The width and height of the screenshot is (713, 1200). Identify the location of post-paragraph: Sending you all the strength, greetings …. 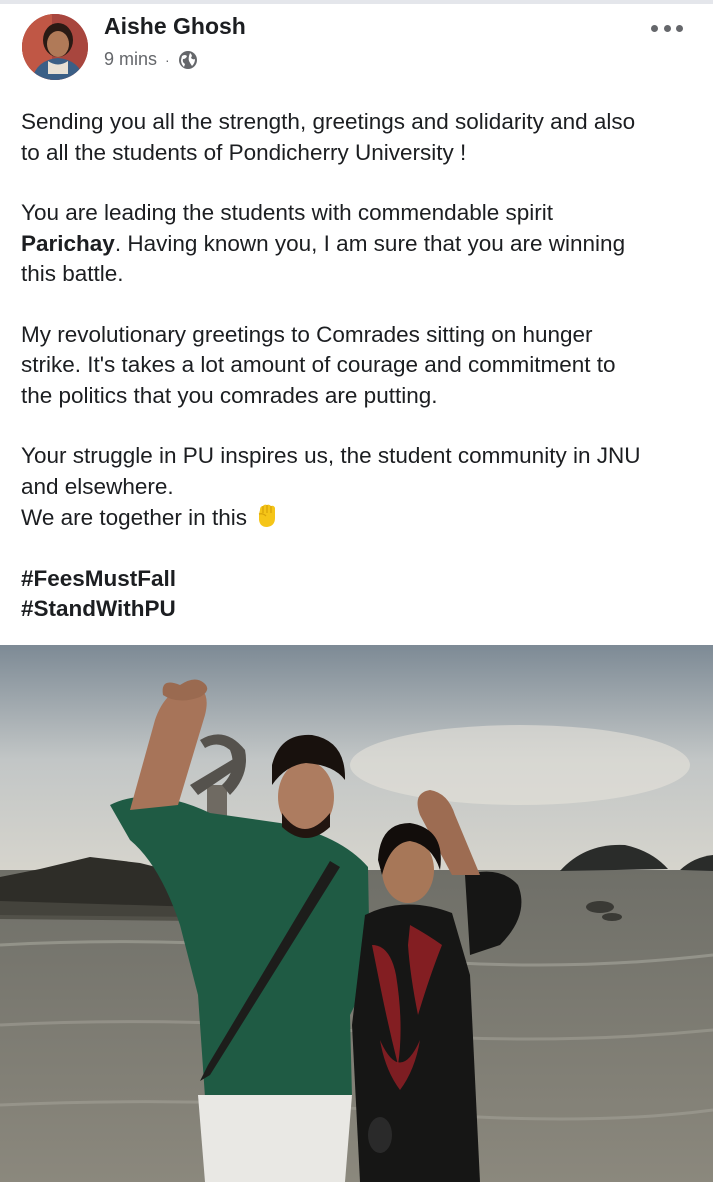
(356, 137).